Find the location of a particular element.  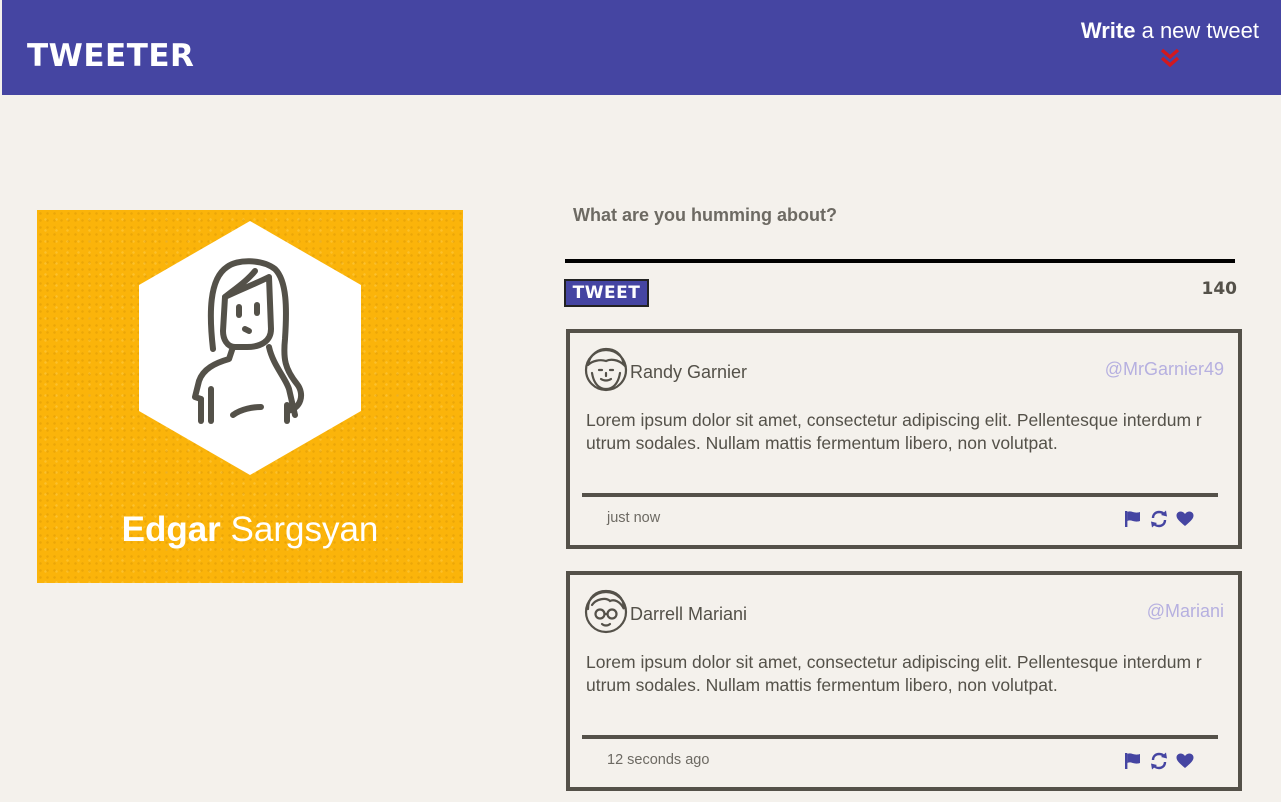

tweet-handle: @MrGarnier49 is located at coordinates (1164, 369).